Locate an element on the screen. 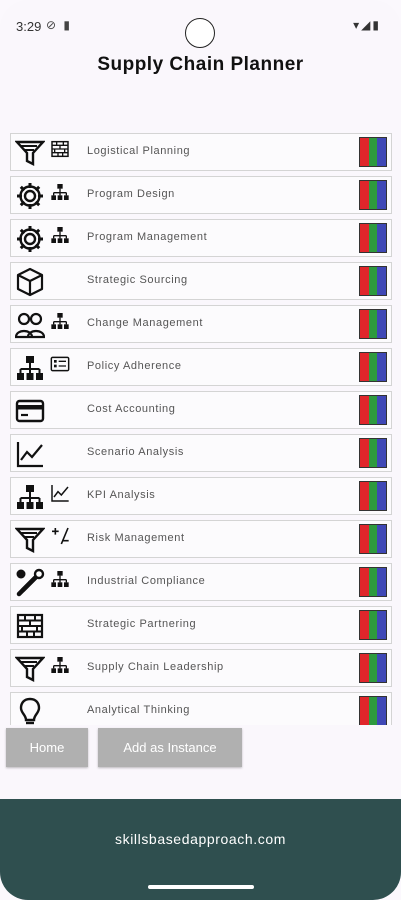 The height and width of the screenshot is (900, 401). list-item: Strategic Partnering is located at coordinates (201, 625).